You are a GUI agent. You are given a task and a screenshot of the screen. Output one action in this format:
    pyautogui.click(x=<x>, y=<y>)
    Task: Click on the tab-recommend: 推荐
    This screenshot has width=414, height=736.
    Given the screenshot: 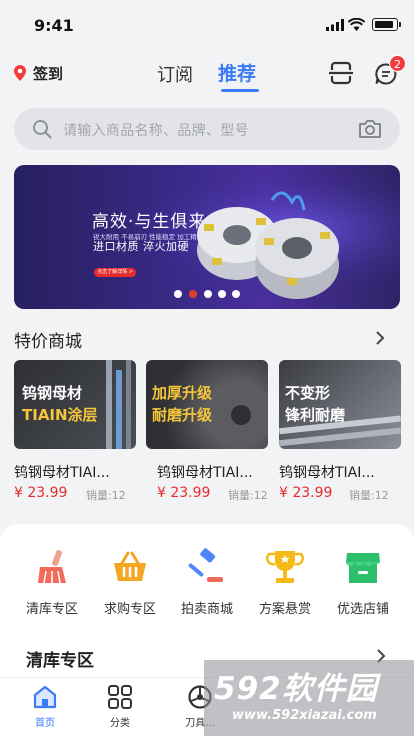 What is the action you would take?
    pyautogui.click(x=237, y=72)
    